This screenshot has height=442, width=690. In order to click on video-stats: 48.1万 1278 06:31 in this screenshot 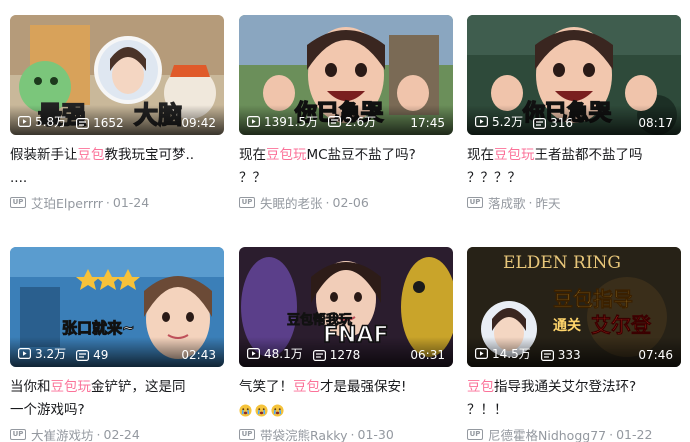, I will do `click(346, 352)`.